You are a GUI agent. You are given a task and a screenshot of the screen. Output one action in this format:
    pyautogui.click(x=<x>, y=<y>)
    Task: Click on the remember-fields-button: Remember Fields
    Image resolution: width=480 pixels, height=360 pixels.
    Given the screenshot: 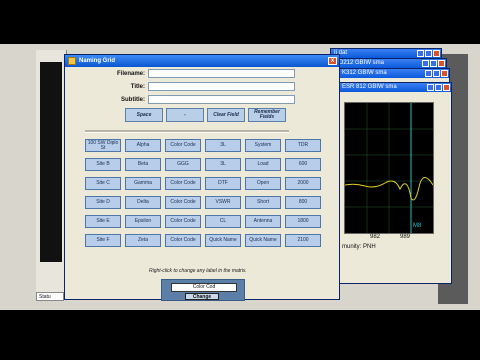 What is the action you would take?
    pyautogui.click(x=267, y=115)
    